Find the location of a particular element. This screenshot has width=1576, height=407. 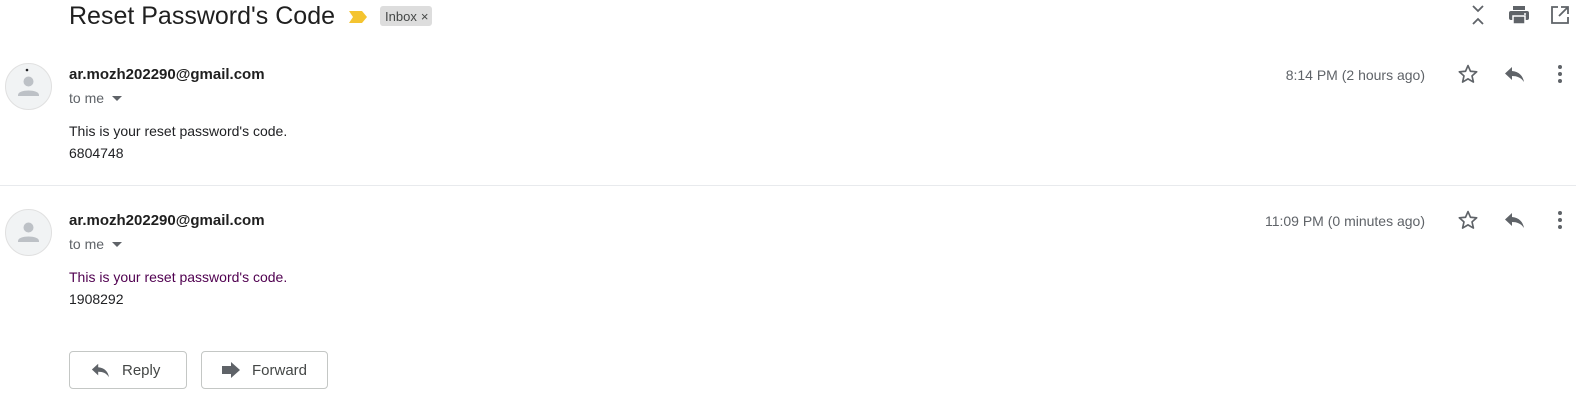

thread-header: Reset Password's Code Inbox × is located at coordinates (251, 16).